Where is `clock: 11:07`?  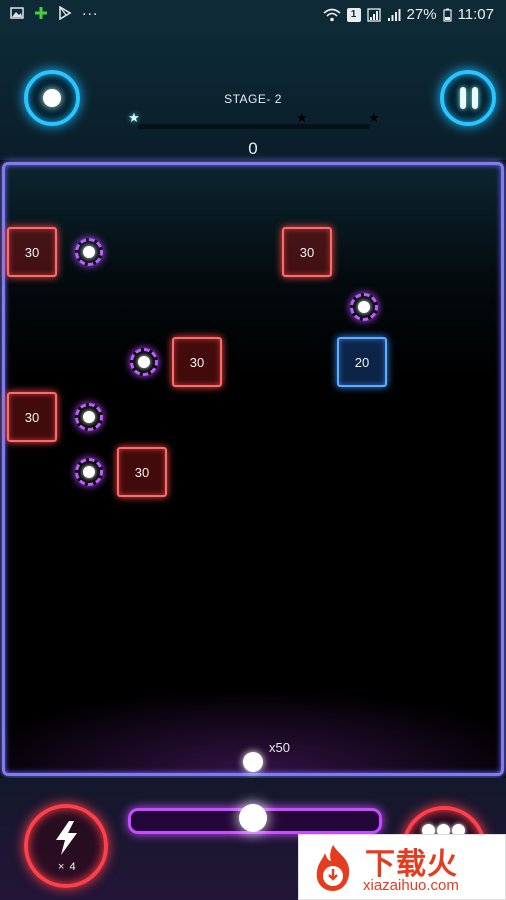
clock: 11:07 is located at coordinates (475, 14).